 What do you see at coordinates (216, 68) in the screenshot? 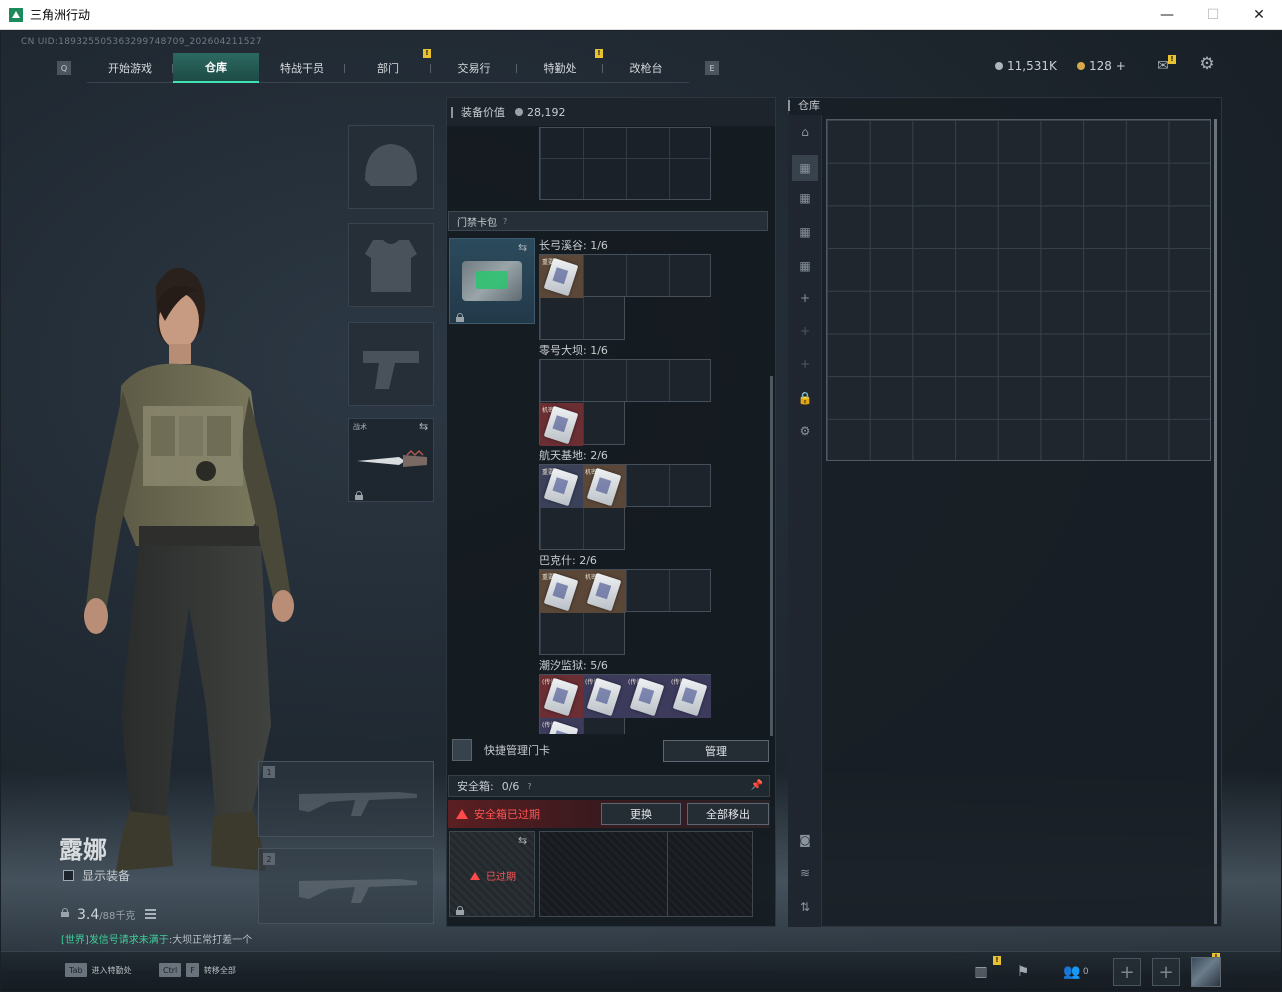
I see `tab-warehouse: 仓库` at bounding box center [216, 68].